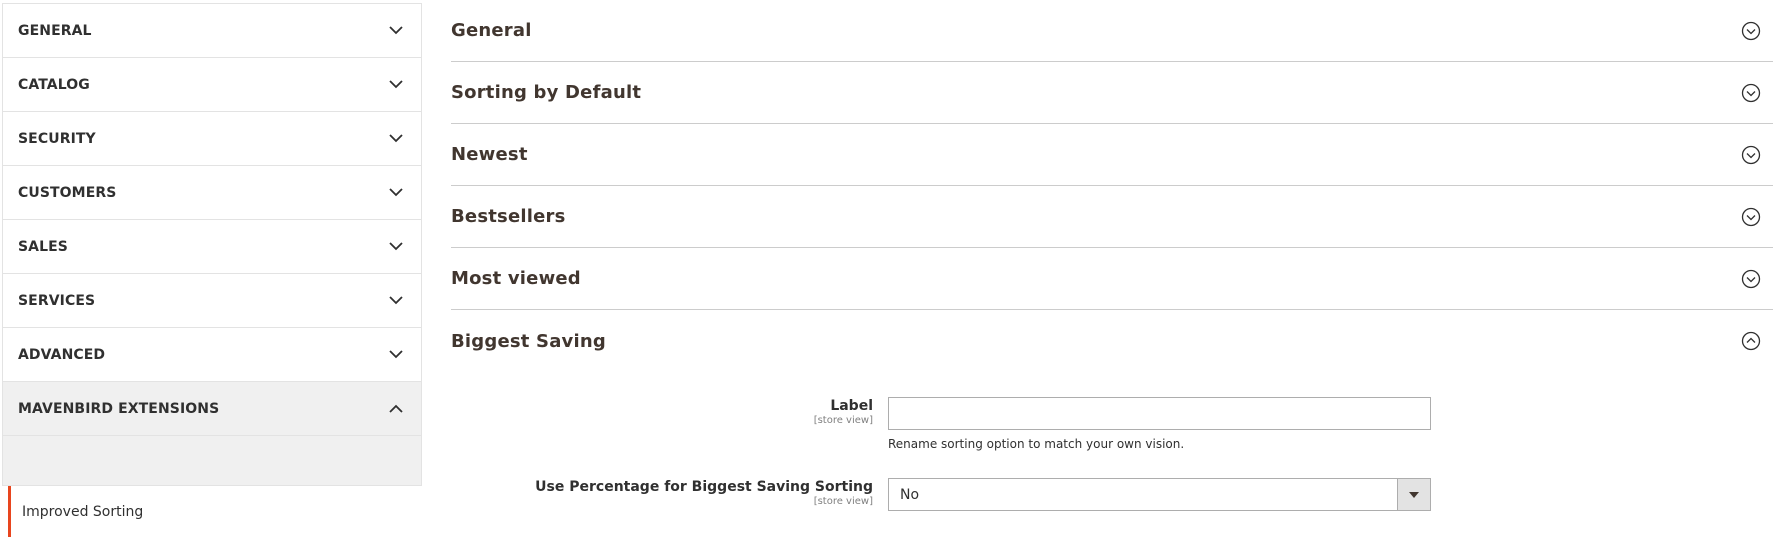 The image size is (1783, 537). What do you see at coordinates (54, 84) in the screenshot?
I see `sidebar-item-label: CATALOG` at bounding box center [54, 84].